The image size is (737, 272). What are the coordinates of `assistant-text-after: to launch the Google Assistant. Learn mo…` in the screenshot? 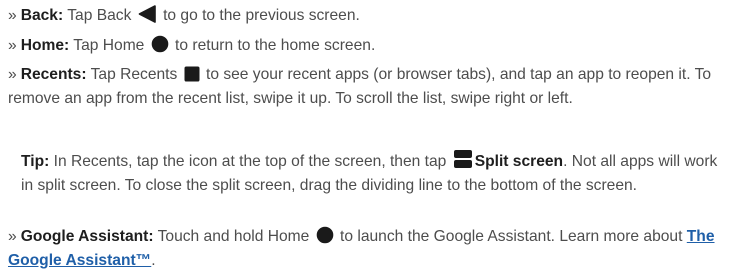 It's located at (511, 236).